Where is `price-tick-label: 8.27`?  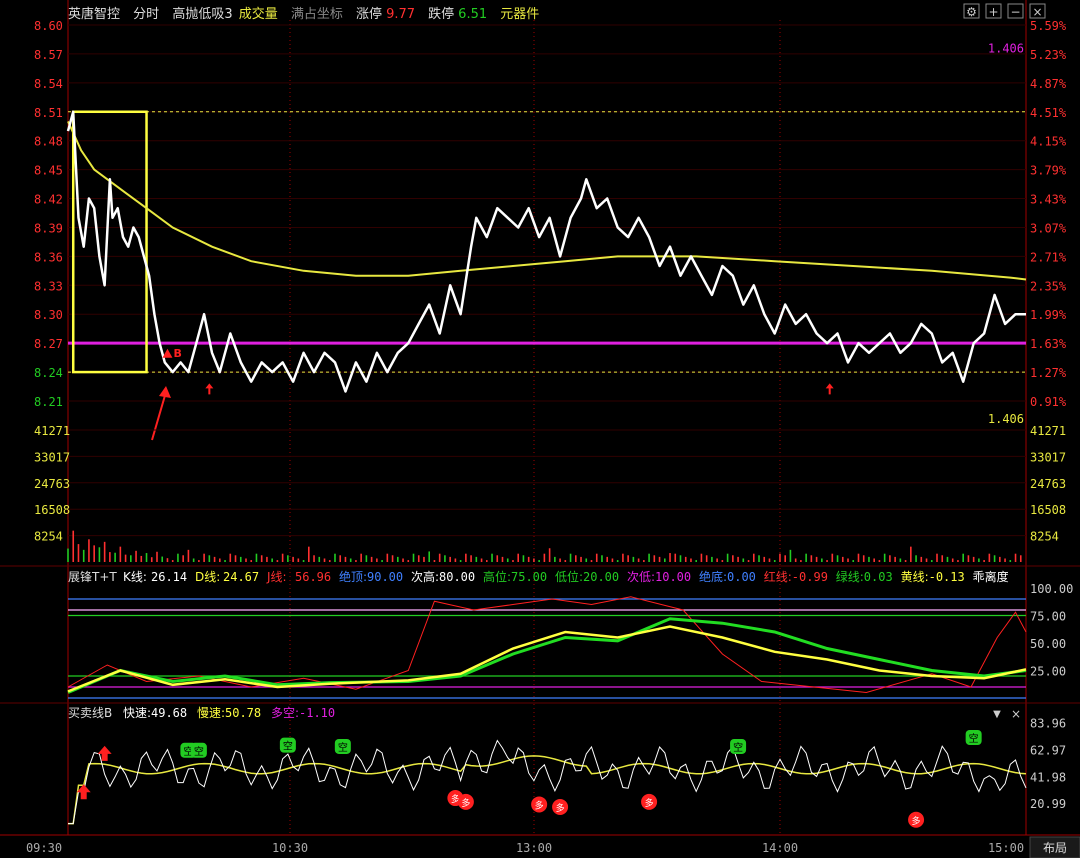
price-tick-label: 8.27 is located at coordinates (48, 344).